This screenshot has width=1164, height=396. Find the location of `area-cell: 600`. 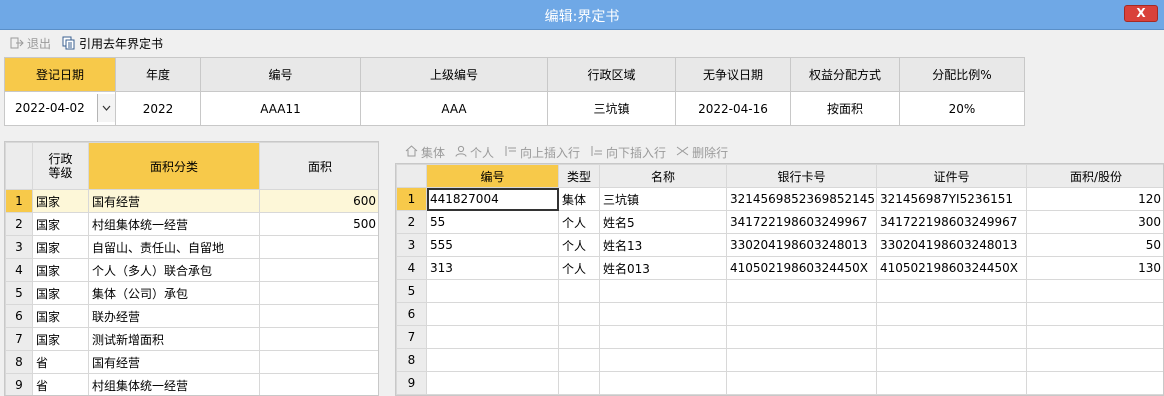

area-cell: 600 is located at coordinates (318, 201).